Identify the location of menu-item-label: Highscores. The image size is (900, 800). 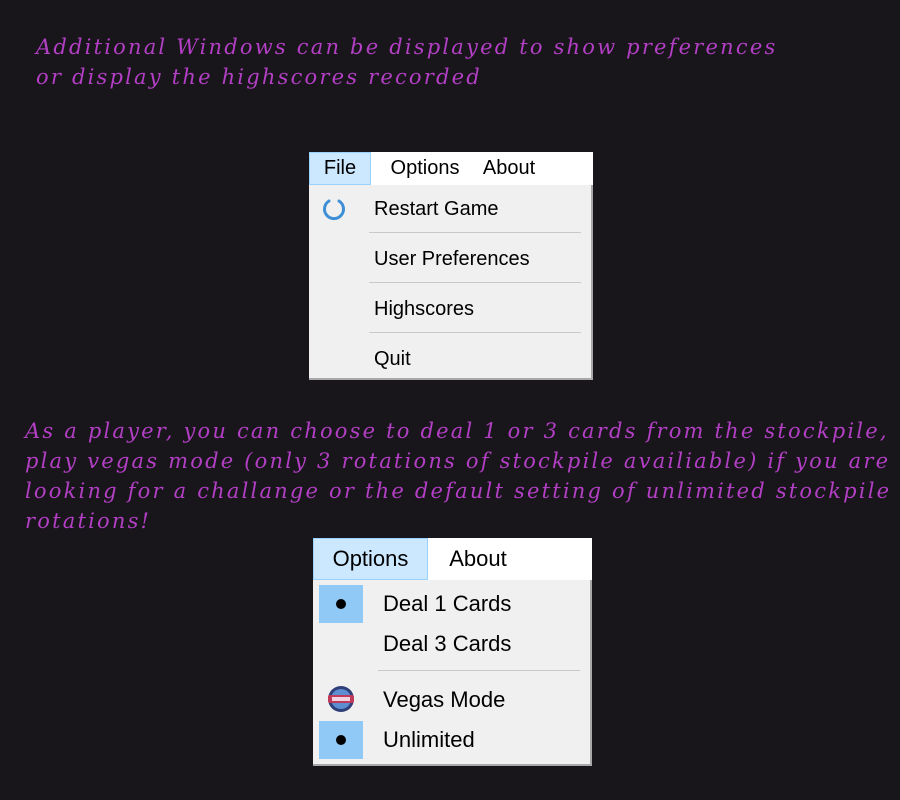
(424, 308).